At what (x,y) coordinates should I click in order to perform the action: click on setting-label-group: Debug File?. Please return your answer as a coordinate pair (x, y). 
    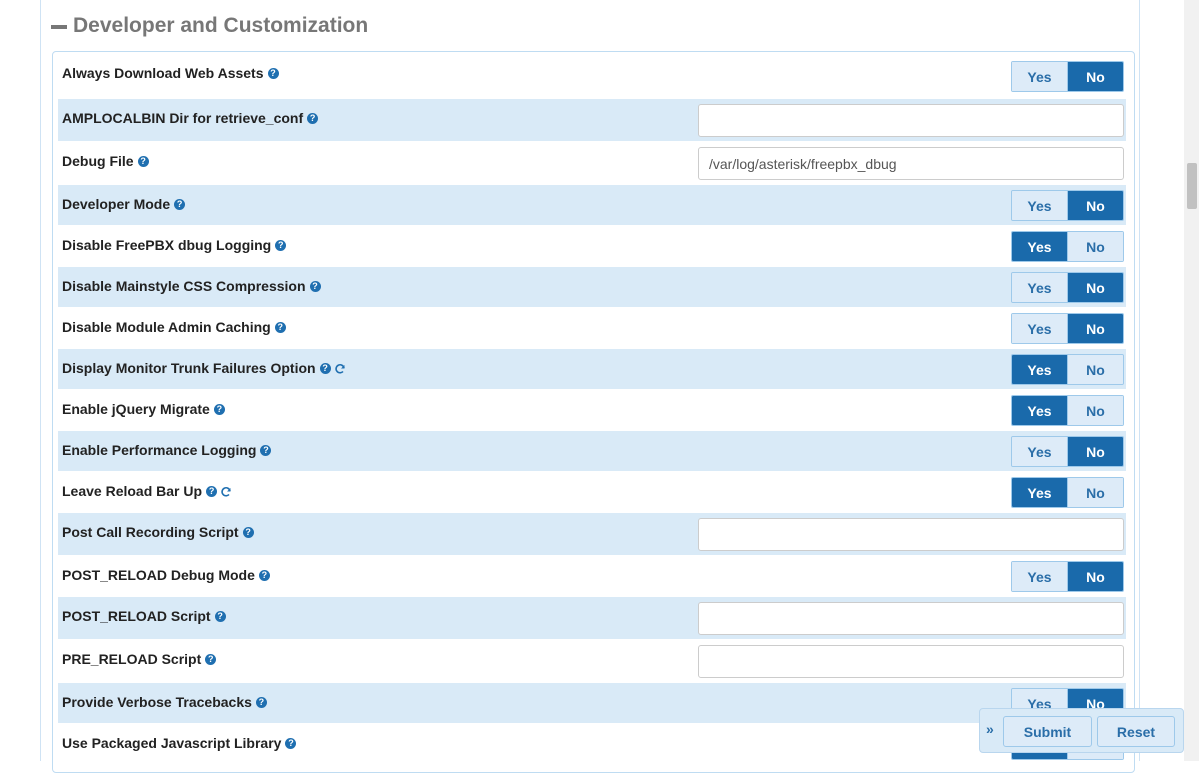
    Looking at the image, I should click on (105, 161).